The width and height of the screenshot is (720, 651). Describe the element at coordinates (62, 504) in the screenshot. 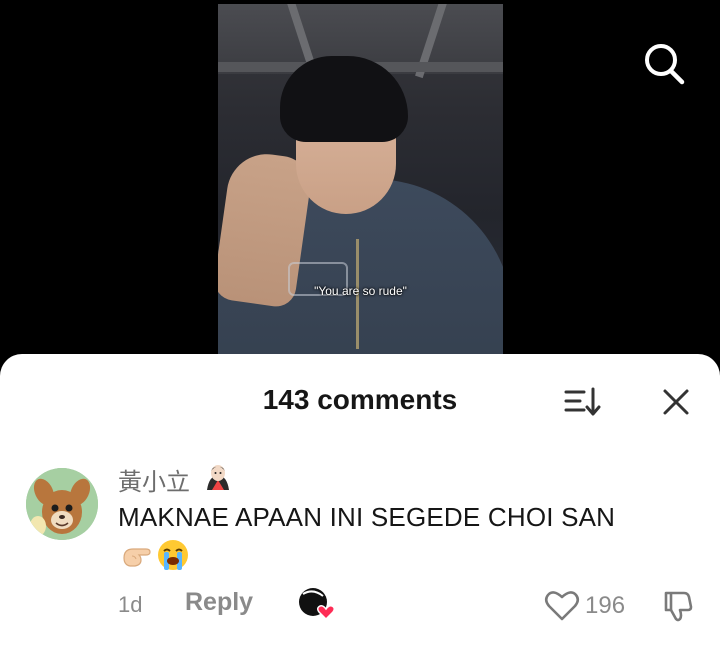

I see `avatar` at that location.